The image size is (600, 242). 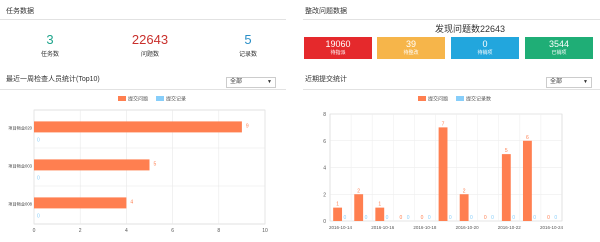 I want to click on recent-filter-value: 全部, so click(x=556, y=82).